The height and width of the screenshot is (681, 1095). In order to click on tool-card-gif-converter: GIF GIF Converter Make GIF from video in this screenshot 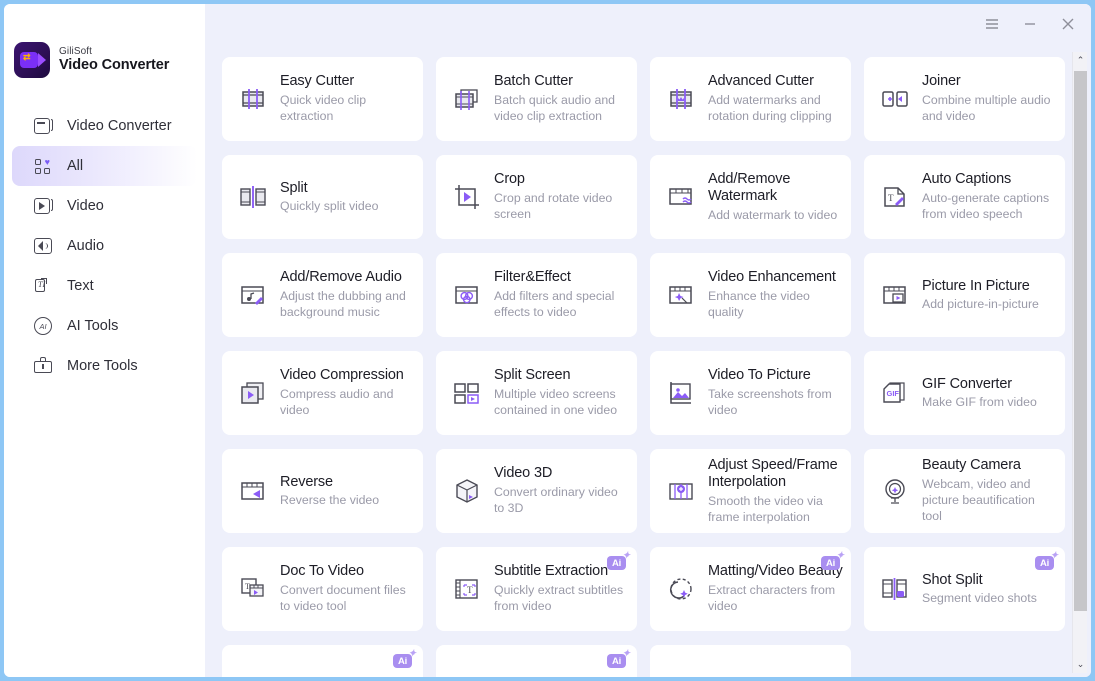, I will do `click(964, 393)`.